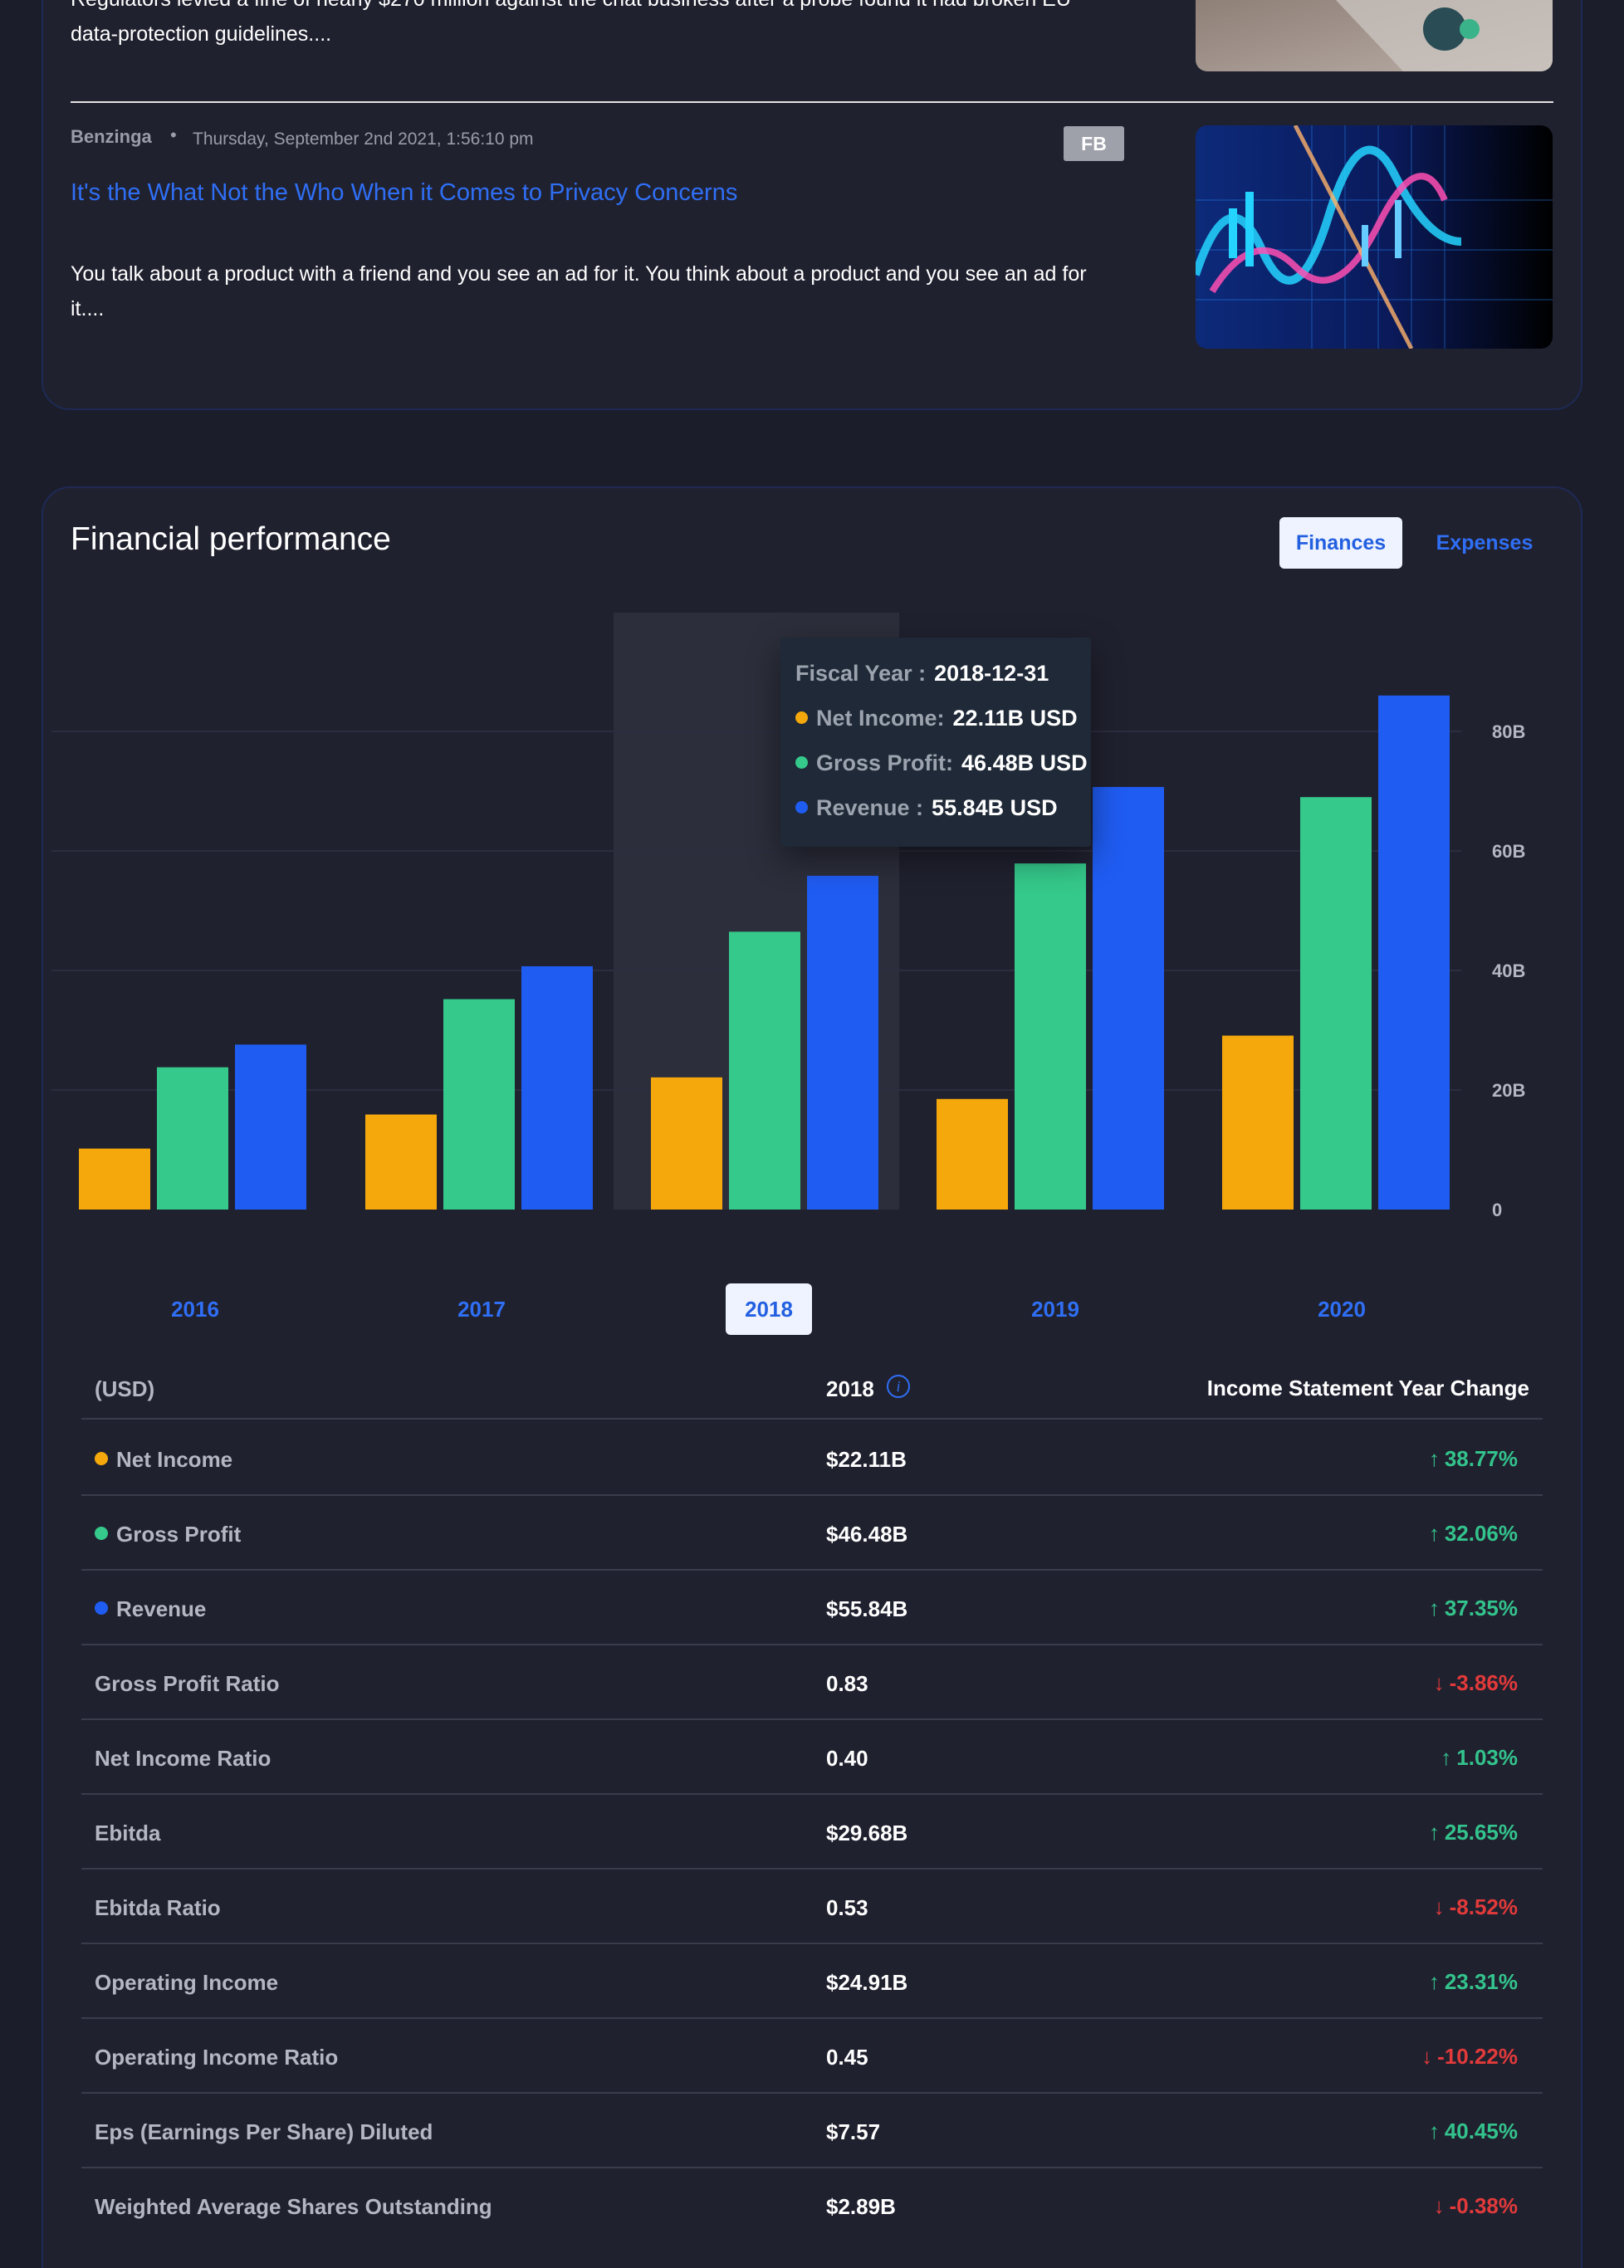  I want to click on row-label-text: Net Income, so click(174, 1459).